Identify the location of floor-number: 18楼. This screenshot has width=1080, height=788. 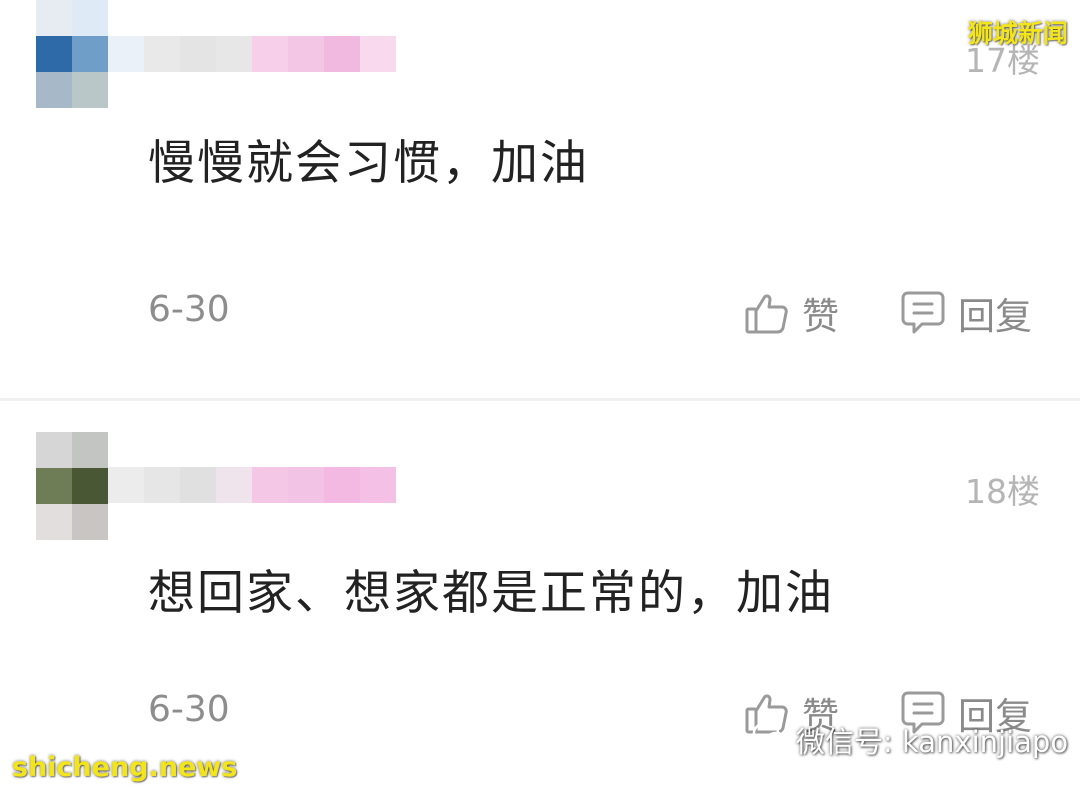
(1002, 491).